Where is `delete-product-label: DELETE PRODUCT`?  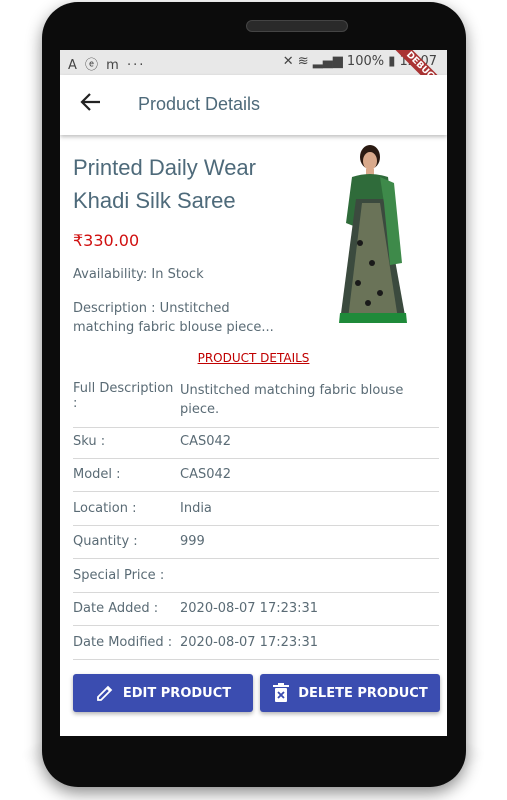
delete-product-label: DELETE PRODUCT is located at coordinates (363, 693).